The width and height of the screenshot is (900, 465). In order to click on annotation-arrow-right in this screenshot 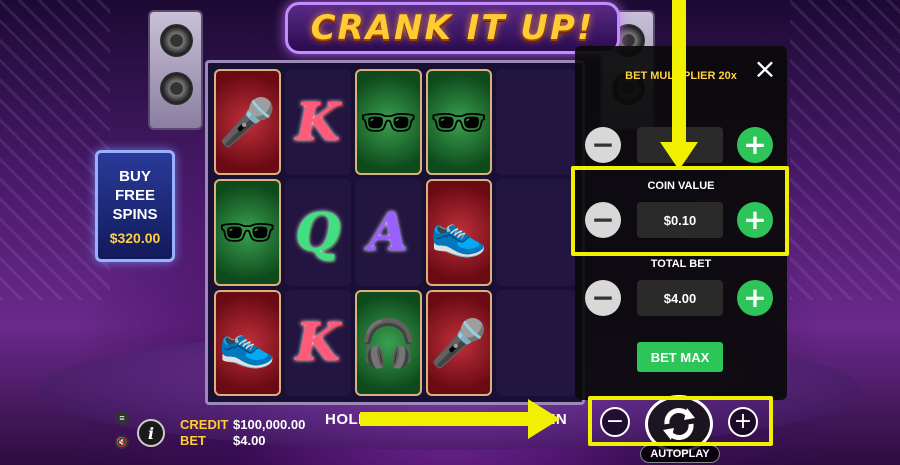, I will do `click(445, 419)`.